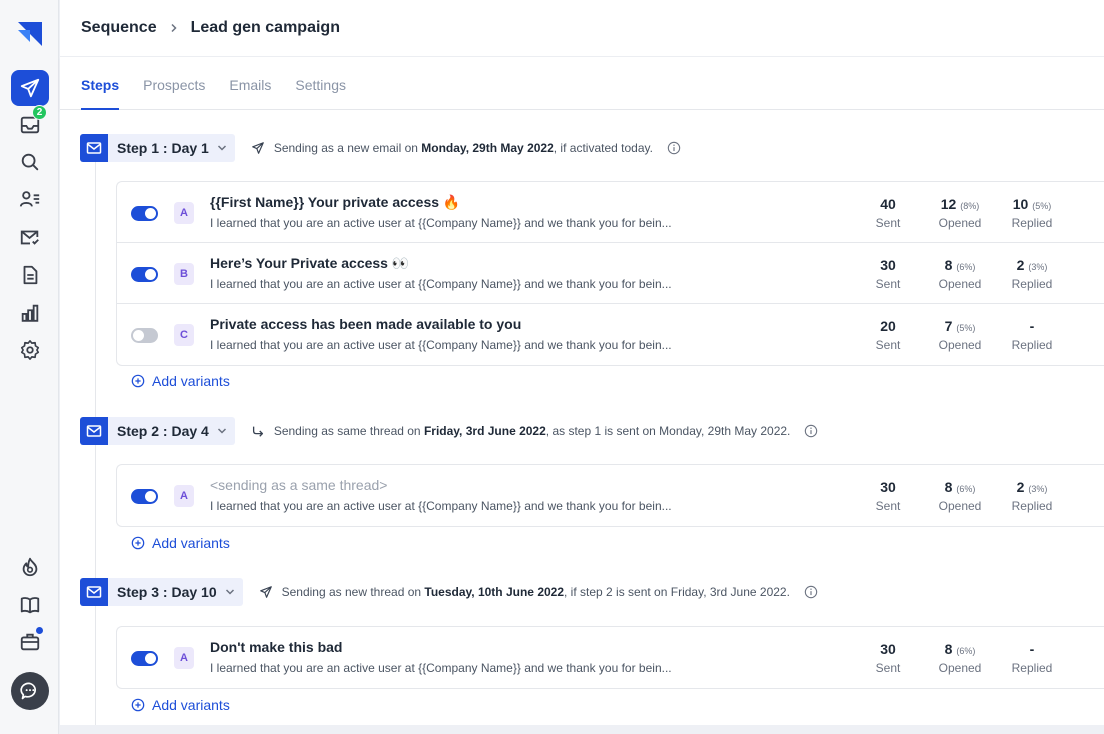 This screenshot has height=734, width=1104. Describe the element at coordinates (100, 93) in the screenshot. I see `tab-steps: Steps` at that location.